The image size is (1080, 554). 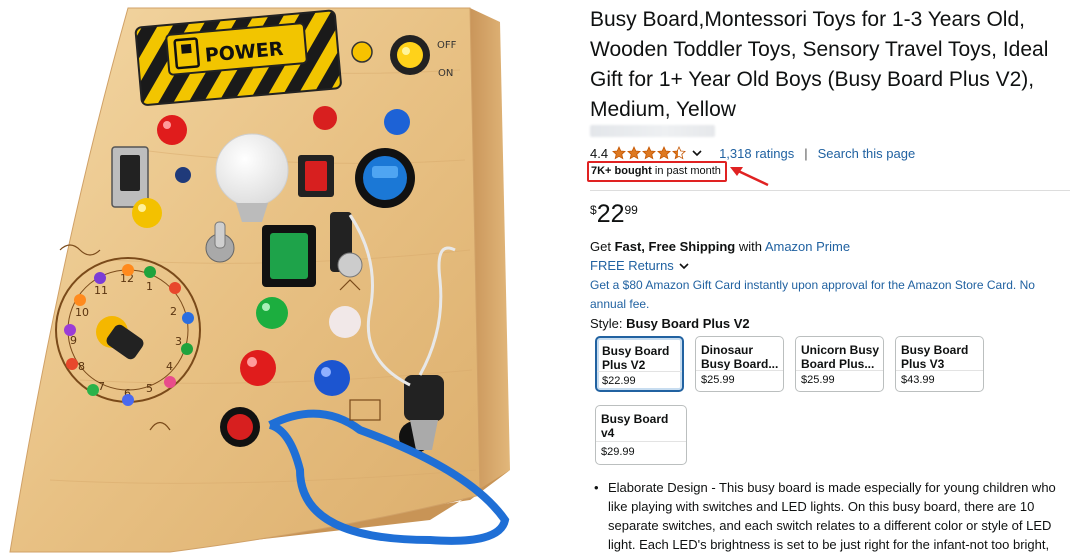 I want to click on on-label: ON, so click(x=445, y=73).